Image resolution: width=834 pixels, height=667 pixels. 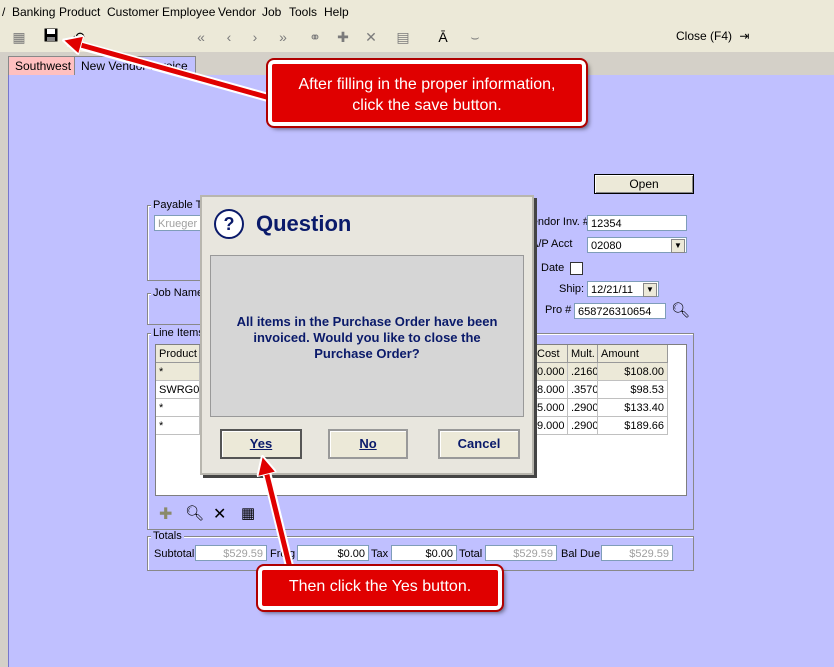 I want to click on callout-yes: Then click the Yes button., so click(x=380, y=588).